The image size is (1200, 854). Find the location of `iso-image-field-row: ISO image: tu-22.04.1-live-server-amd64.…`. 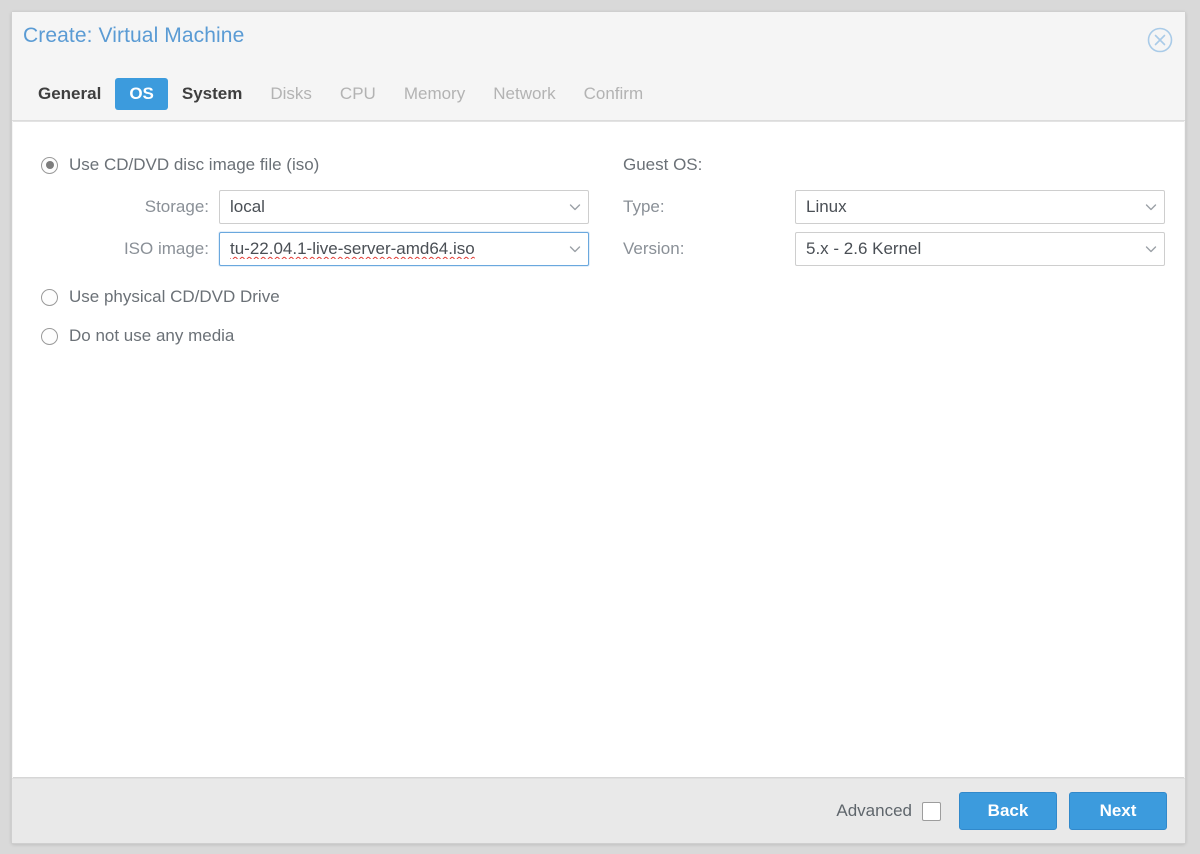

iso-image-field-row: ISO image: tu-22.04.1-live-server-amd64.… is located at coordinates (327, 249).